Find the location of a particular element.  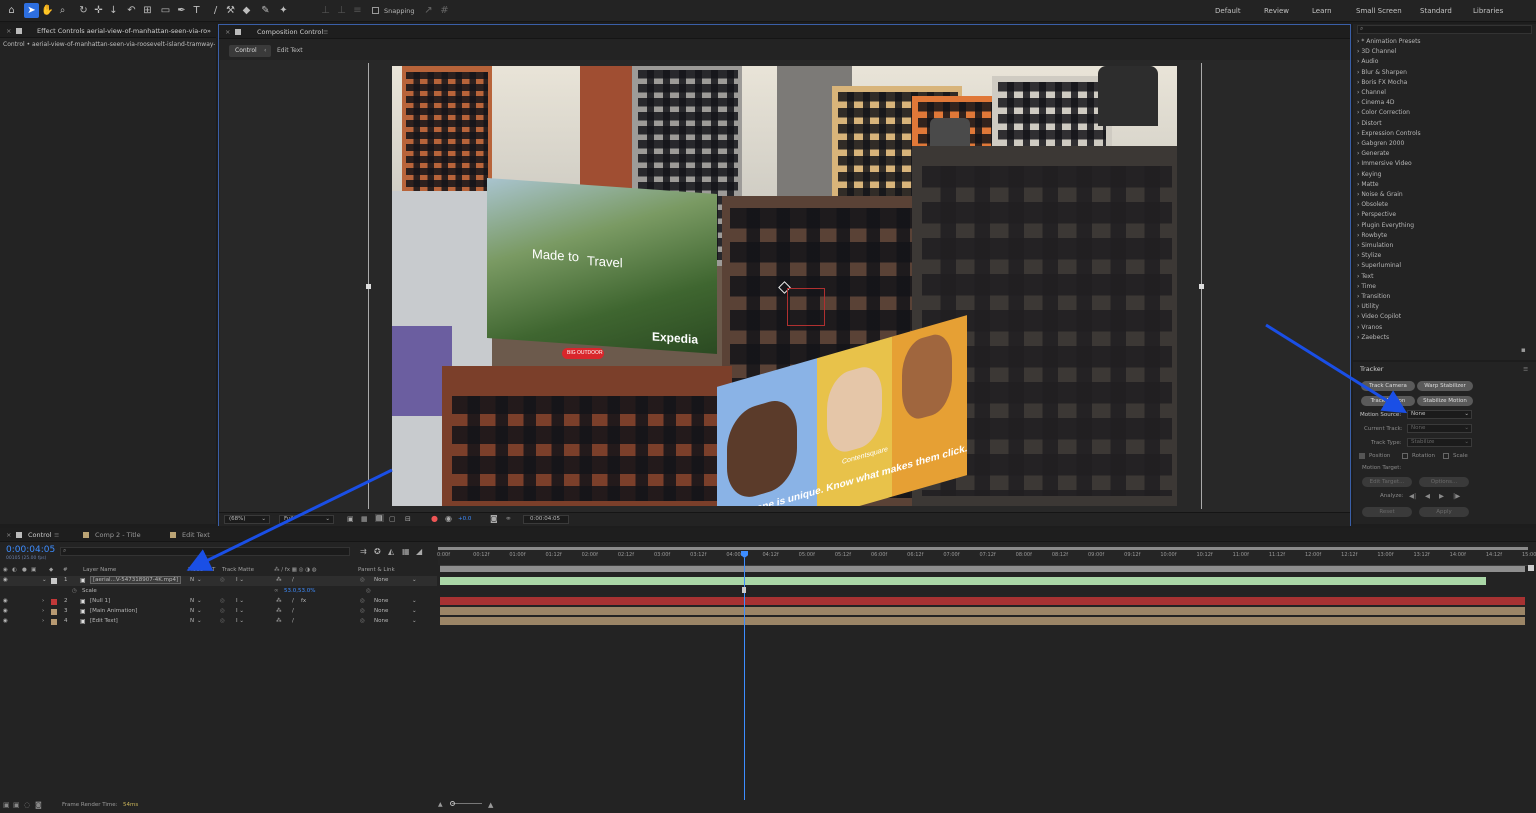

annotation-arrow-to-tracker is located at coordinates (1336, 368).